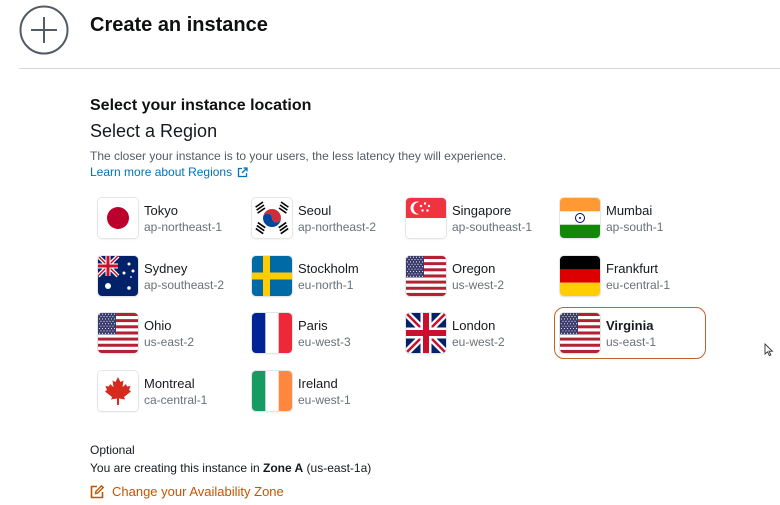  Describe the element at coordinates (337, 227) in the screenshot. I see `region-code: ap-northeast-2` at that location.